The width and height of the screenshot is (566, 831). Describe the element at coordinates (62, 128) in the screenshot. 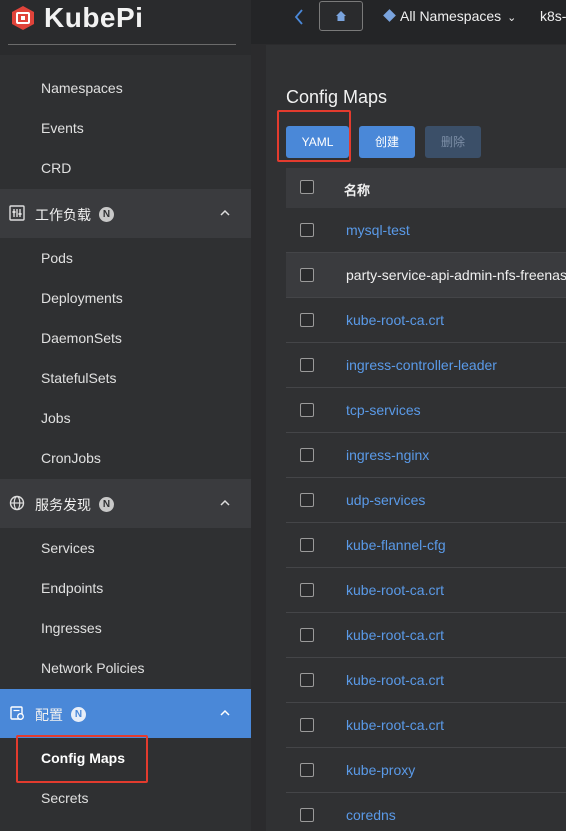

I see `sidebar-item-label: Events` at that location.